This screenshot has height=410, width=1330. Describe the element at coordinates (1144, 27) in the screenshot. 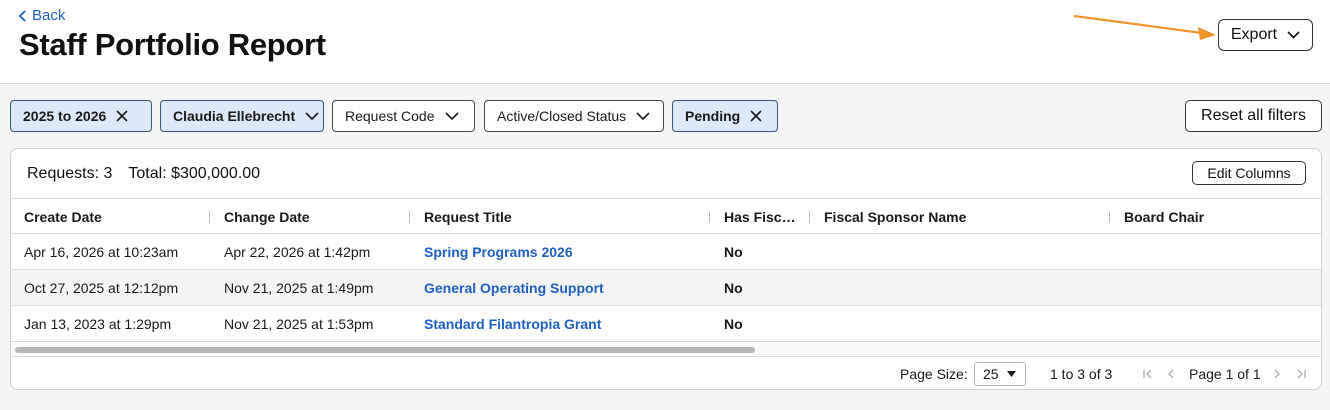

I see `annotation-arrow-icon` at that location.